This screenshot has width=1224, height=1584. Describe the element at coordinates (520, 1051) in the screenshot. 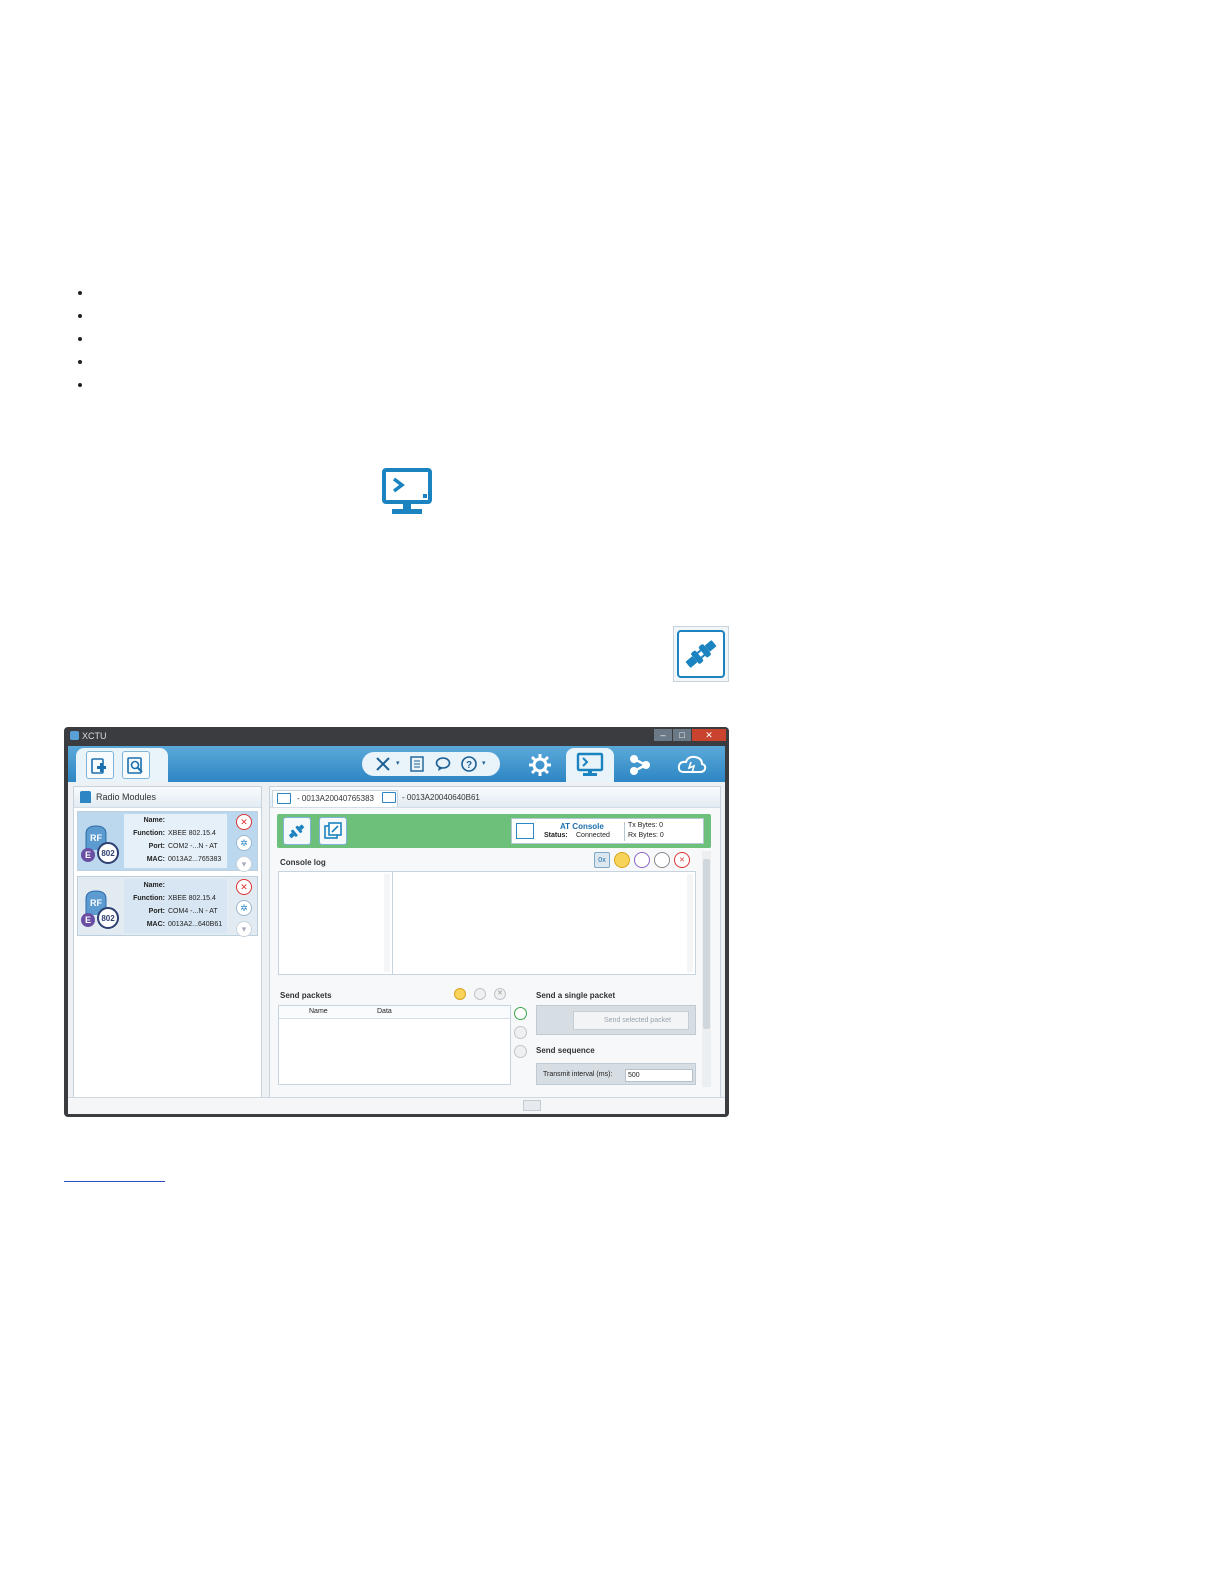

I see `remove-icon` at that location.